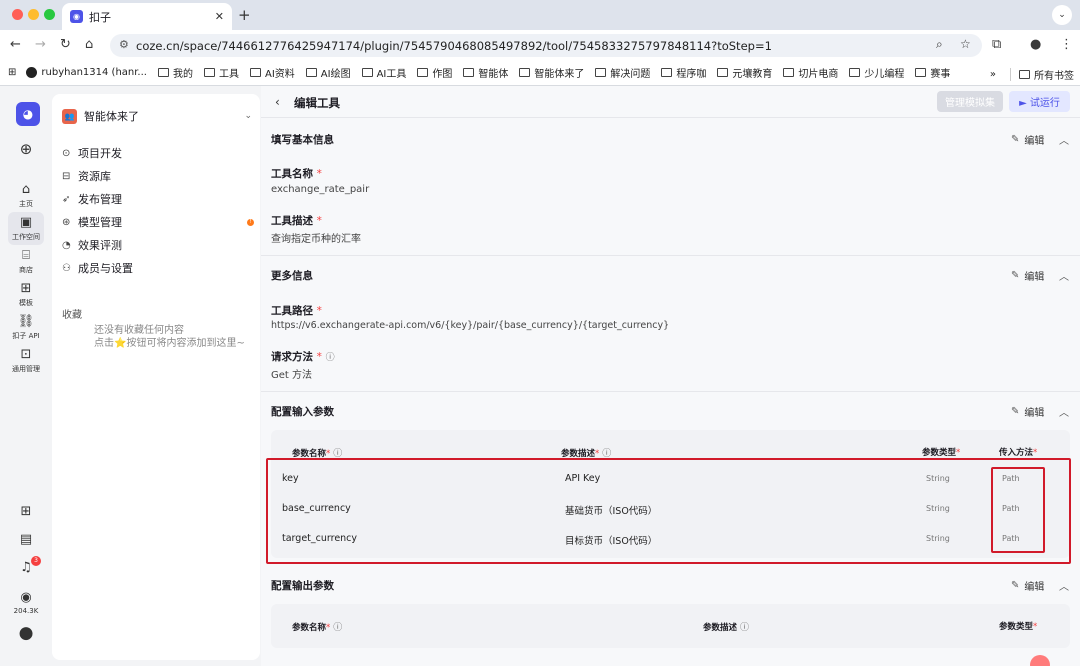  Describe the element at coordinates (1064, 585) in the screenshot. I see `collapse-output-icon: ︿` at that location.